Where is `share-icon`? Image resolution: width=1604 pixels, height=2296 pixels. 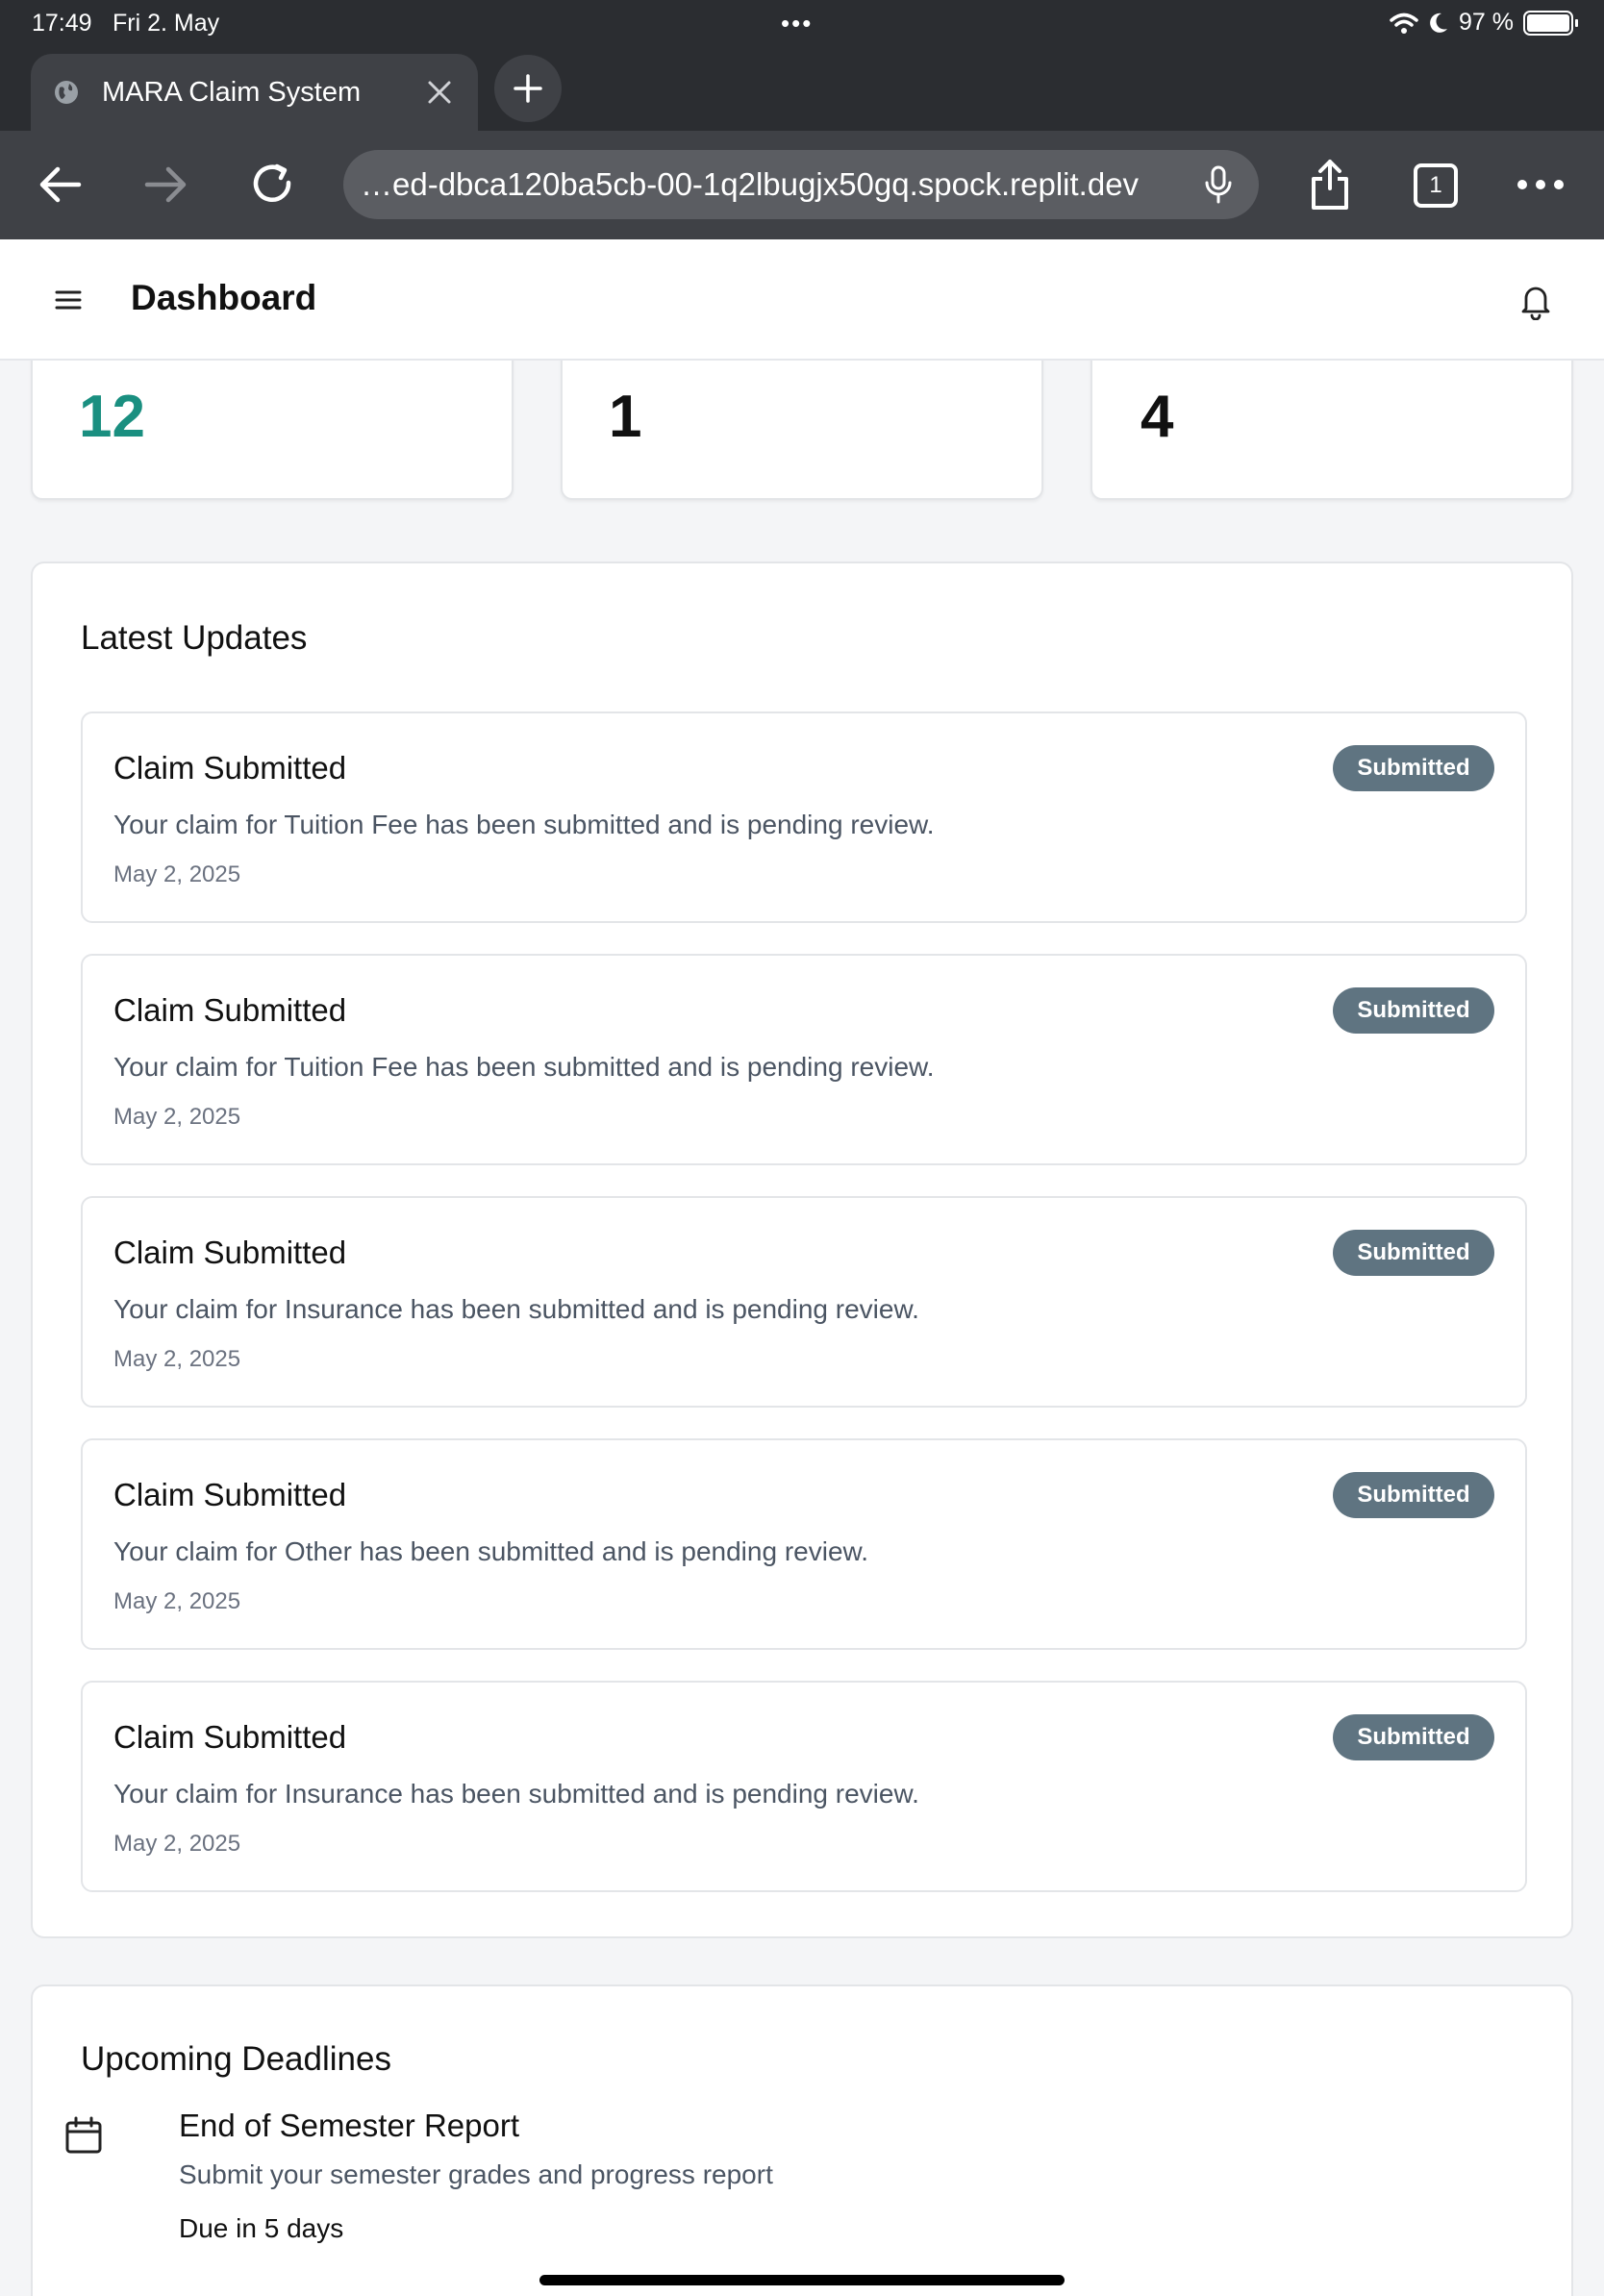 share-icon is located at coordinates (1330, 185).